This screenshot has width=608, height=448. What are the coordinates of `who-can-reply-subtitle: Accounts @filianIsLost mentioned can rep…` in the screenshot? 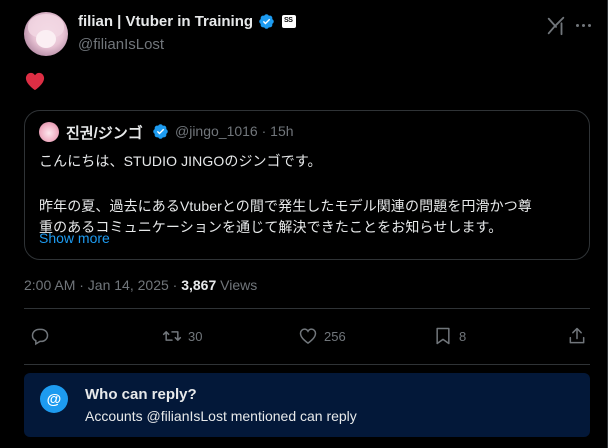 It's located at (221, 416).